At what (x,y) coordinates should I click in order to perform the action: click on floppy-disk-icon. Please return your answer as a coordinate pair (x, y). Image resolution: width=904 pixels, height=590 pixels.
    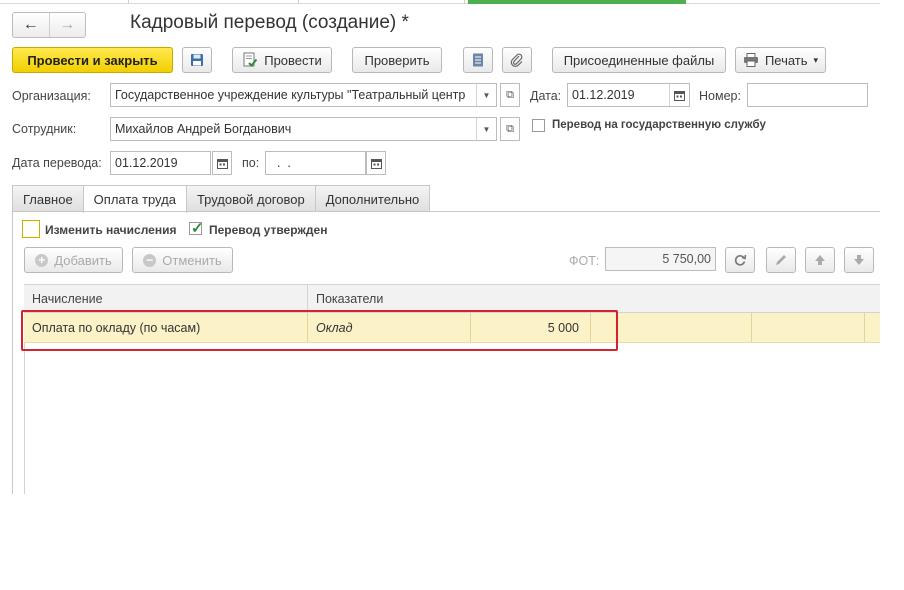
    Looking at the image, I should click on (197, 60).